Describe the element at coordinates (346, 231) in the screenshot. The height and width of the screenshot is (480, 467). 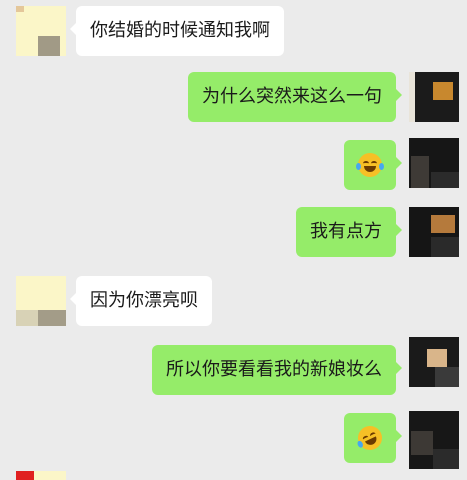
I see `message-text: 我有点方` at that location.